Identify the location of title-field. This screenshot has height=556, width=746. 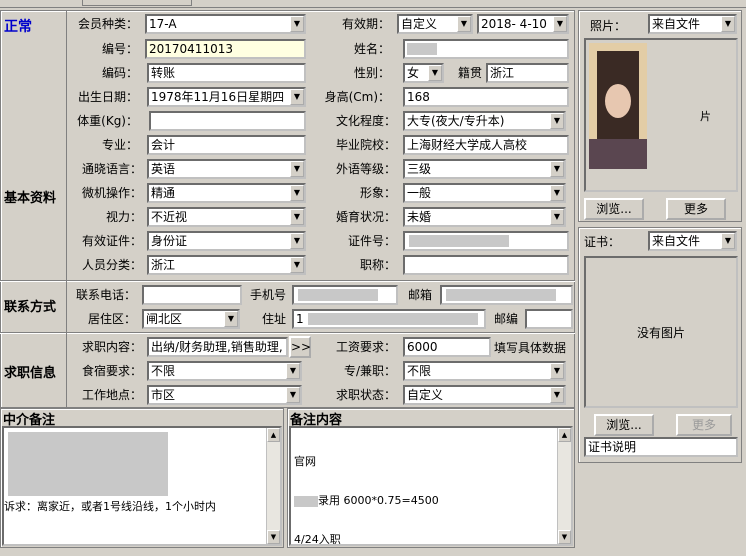
(486, 265).